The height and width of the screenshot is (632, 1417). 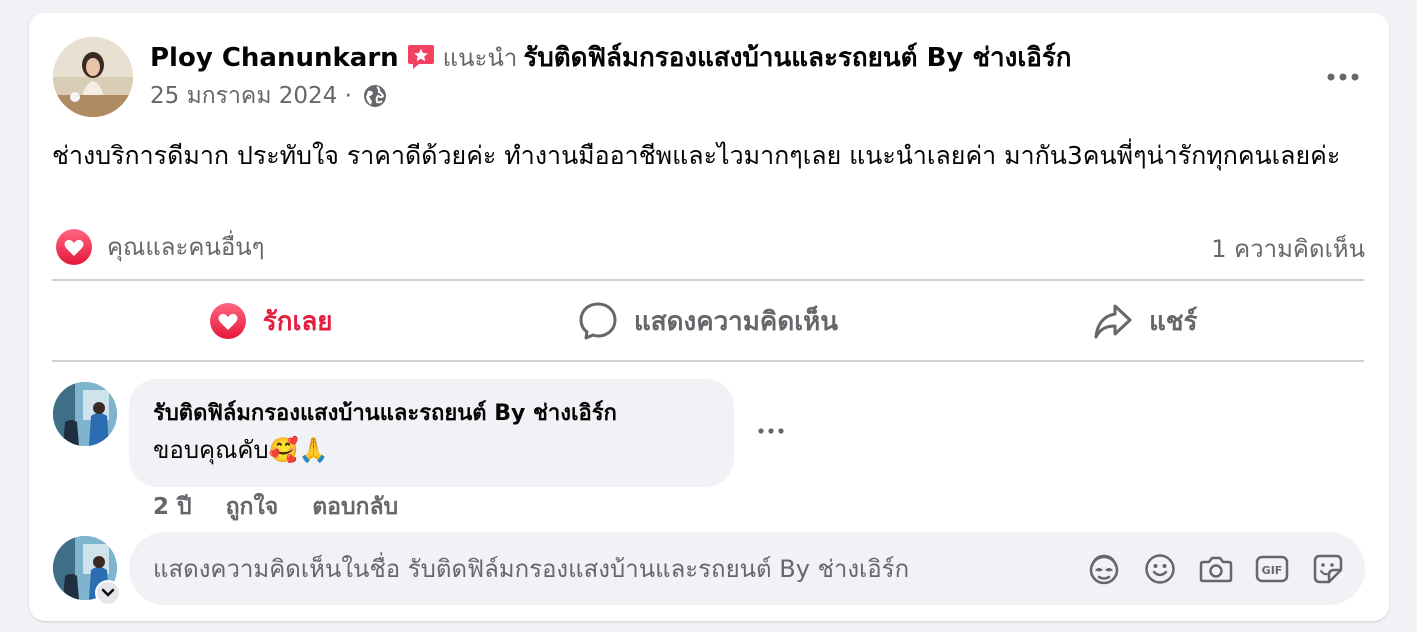 I want to click on comment-button-label: แสดงความคิดเห็น, so click(x=735, y=321).